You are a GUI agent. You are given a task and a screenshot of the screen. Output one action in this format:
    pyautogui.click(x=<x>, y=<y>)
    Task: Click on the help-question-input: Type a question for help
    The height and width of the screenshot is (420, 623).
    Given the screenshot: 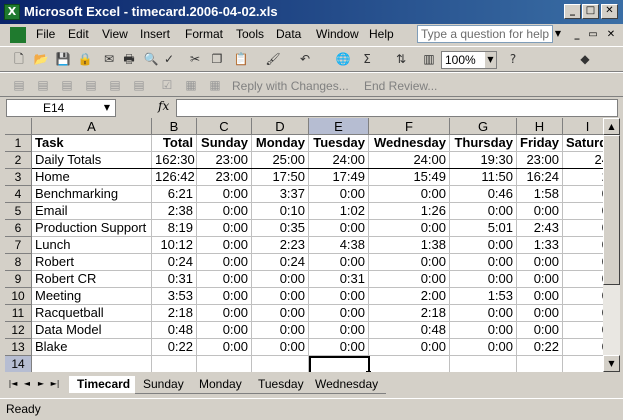 What is the action you would take?
    pyautogui.click(x=485, y=34)
    